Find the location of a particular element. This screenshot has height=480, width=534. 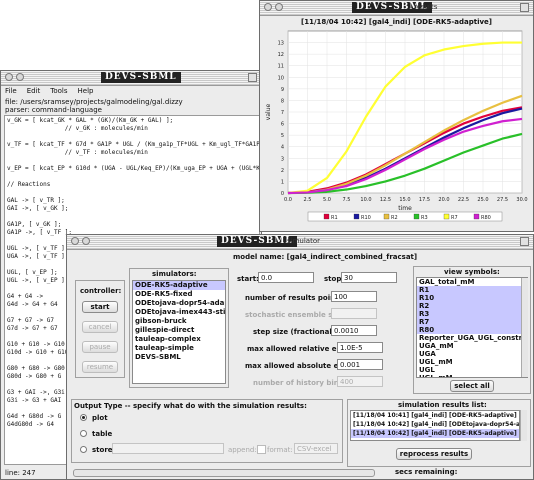

start-label: start: is located at coordinates (248, 279).